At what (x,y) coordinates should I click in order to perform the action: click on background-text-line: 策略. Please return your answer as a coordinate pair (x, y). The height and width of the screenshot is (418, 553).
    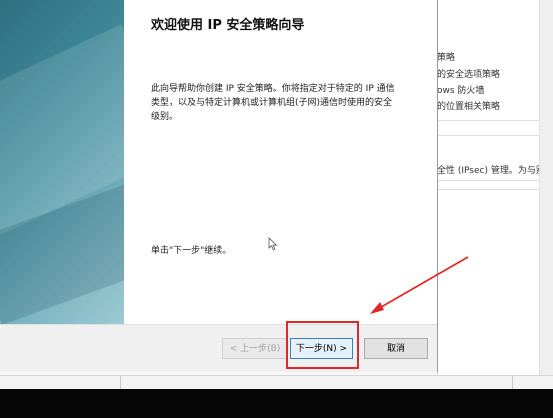
    Looking at the image, I should click on (446, 58).